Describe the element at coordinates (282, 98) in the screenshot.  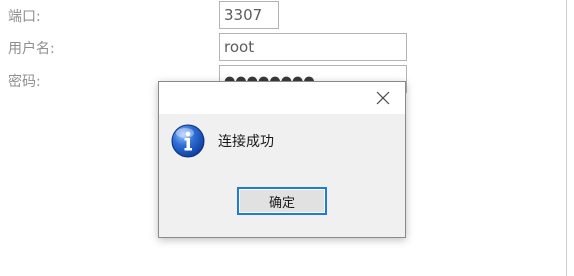
I see `dialog-titlebar` at that location.